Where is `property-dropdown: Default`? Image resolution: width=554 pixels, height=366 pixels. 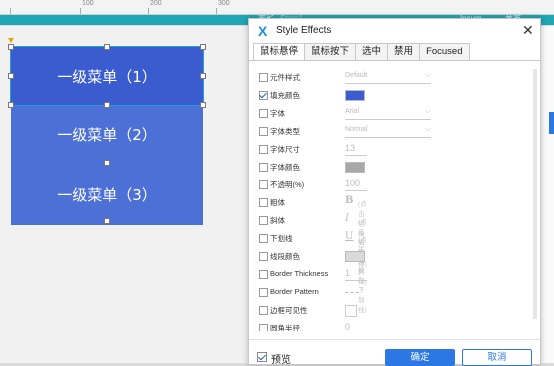
property-dropdown: Default is located at coordinates (388, 77).